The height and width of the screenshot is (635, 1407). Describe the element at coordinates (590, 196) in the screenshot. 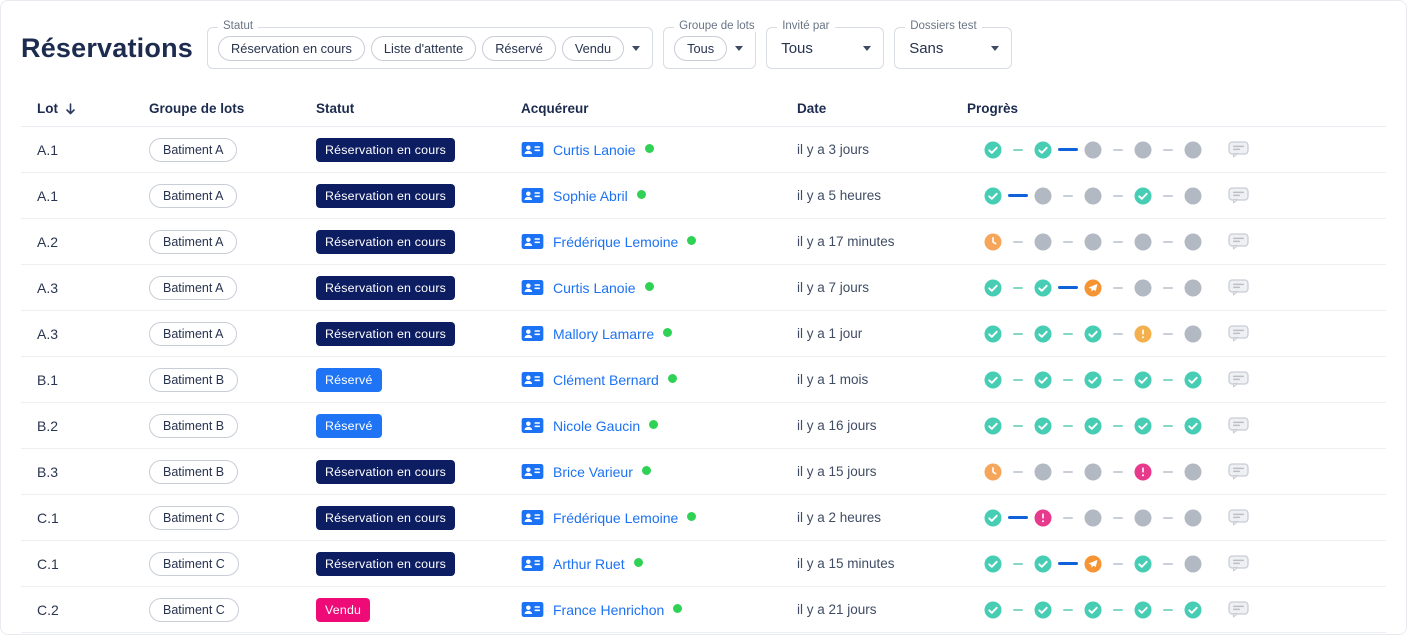

I see `acquereur-link: Sophie Abril` at that location.